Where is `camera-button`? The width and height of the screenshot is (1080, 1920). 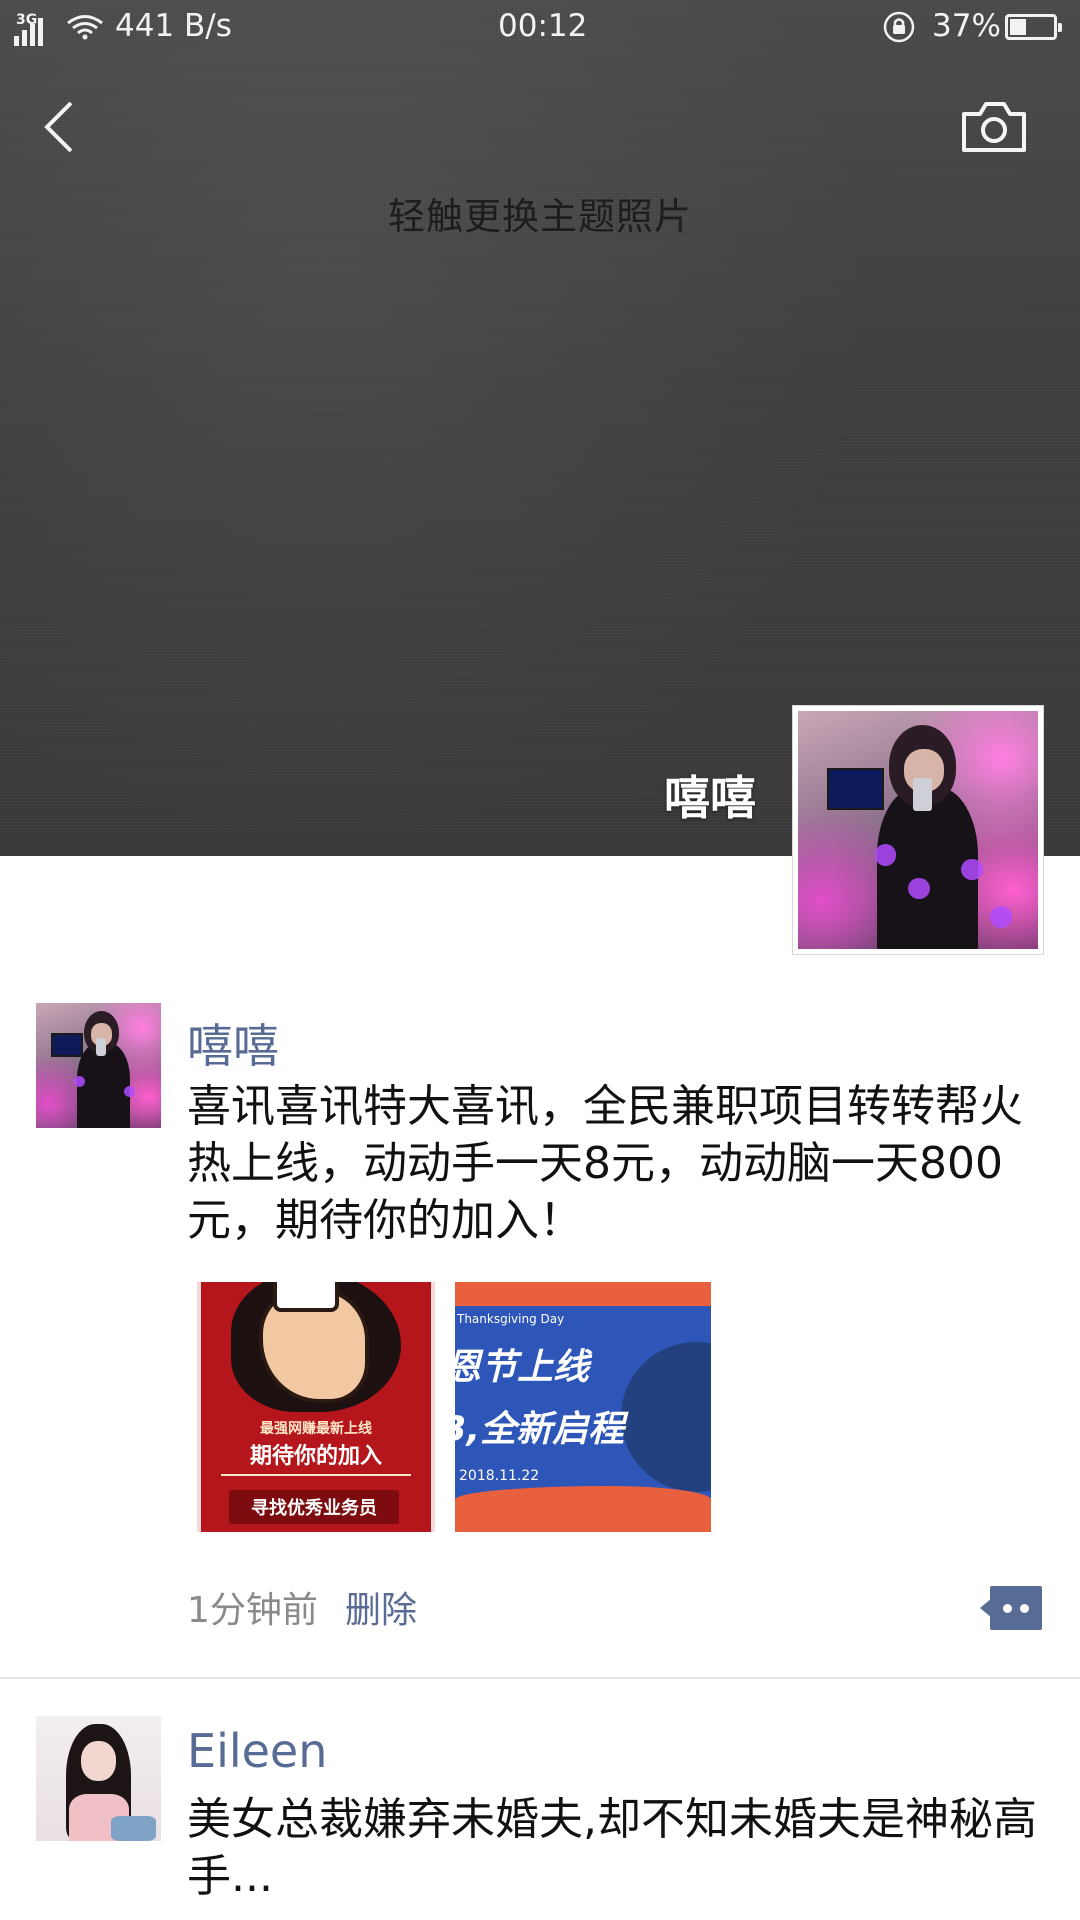 camera-button is located at coordinates (994, 126).